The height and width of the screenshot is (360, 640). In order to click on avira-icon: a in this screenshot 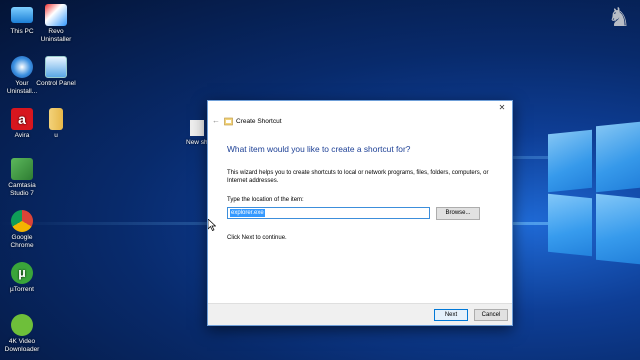, I will do `click(22, 119)`.